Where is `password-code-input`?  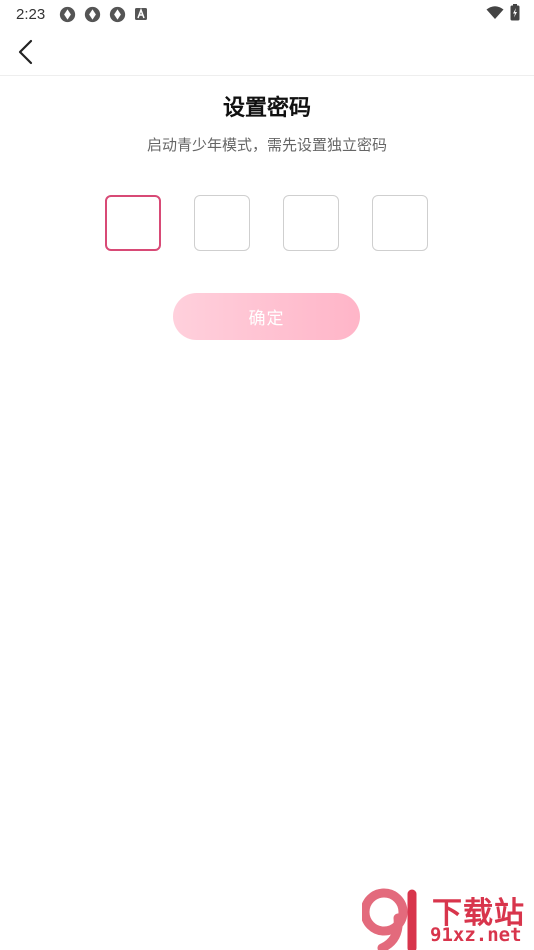 password-code-input is located at coordinates (267, 223).